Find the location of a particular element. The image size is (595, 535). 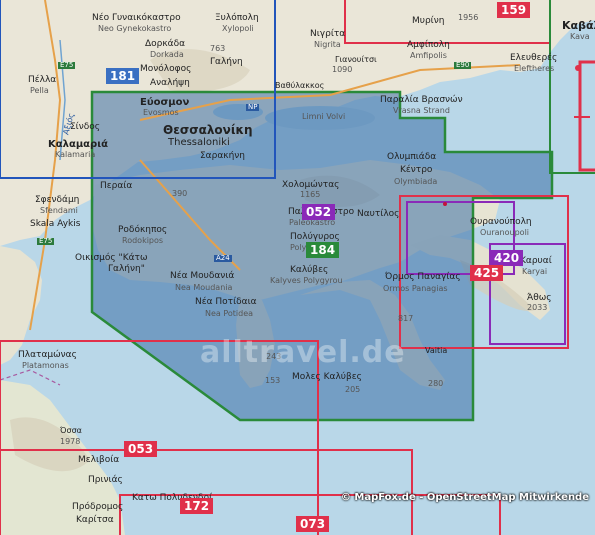

place-label: Πρόδρομος is located at coordinates (98, 507).